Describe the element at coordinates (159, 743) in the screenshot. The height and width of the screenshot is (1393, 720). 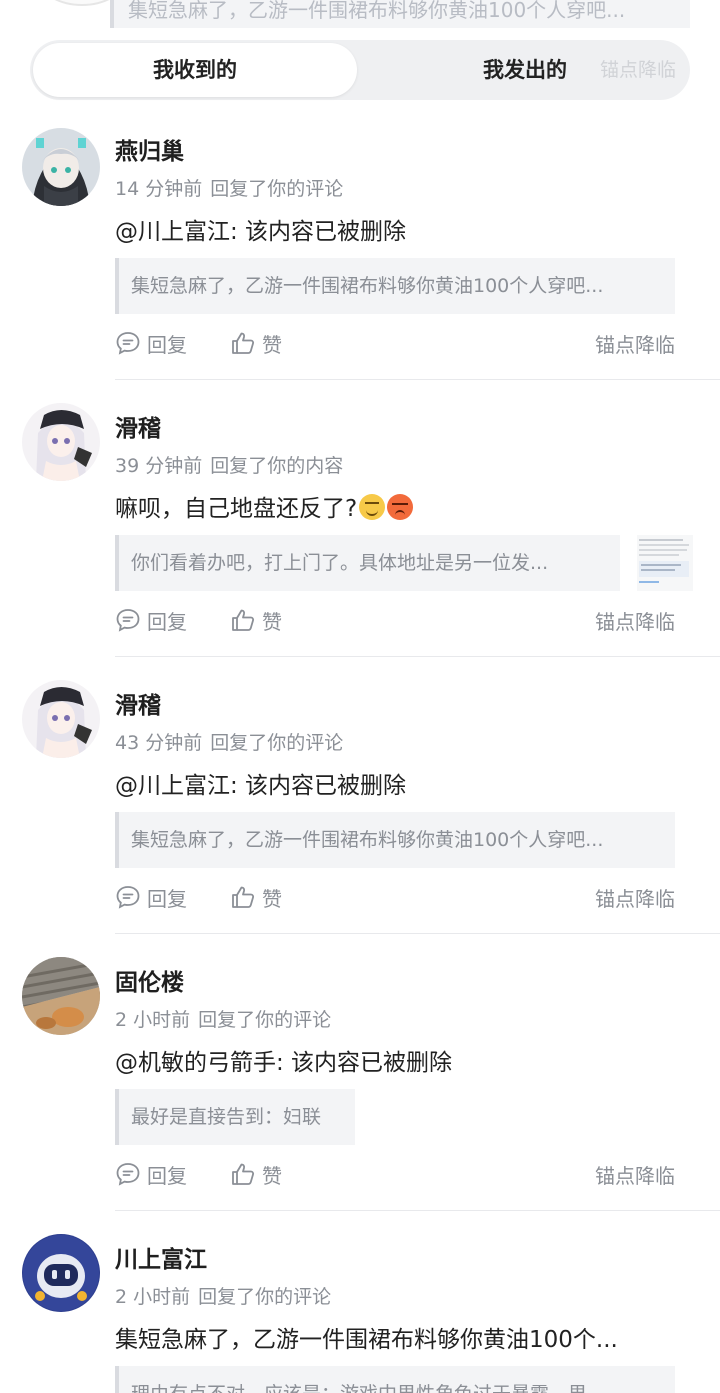
I see `timestamp: 43 分钟前` at that location.